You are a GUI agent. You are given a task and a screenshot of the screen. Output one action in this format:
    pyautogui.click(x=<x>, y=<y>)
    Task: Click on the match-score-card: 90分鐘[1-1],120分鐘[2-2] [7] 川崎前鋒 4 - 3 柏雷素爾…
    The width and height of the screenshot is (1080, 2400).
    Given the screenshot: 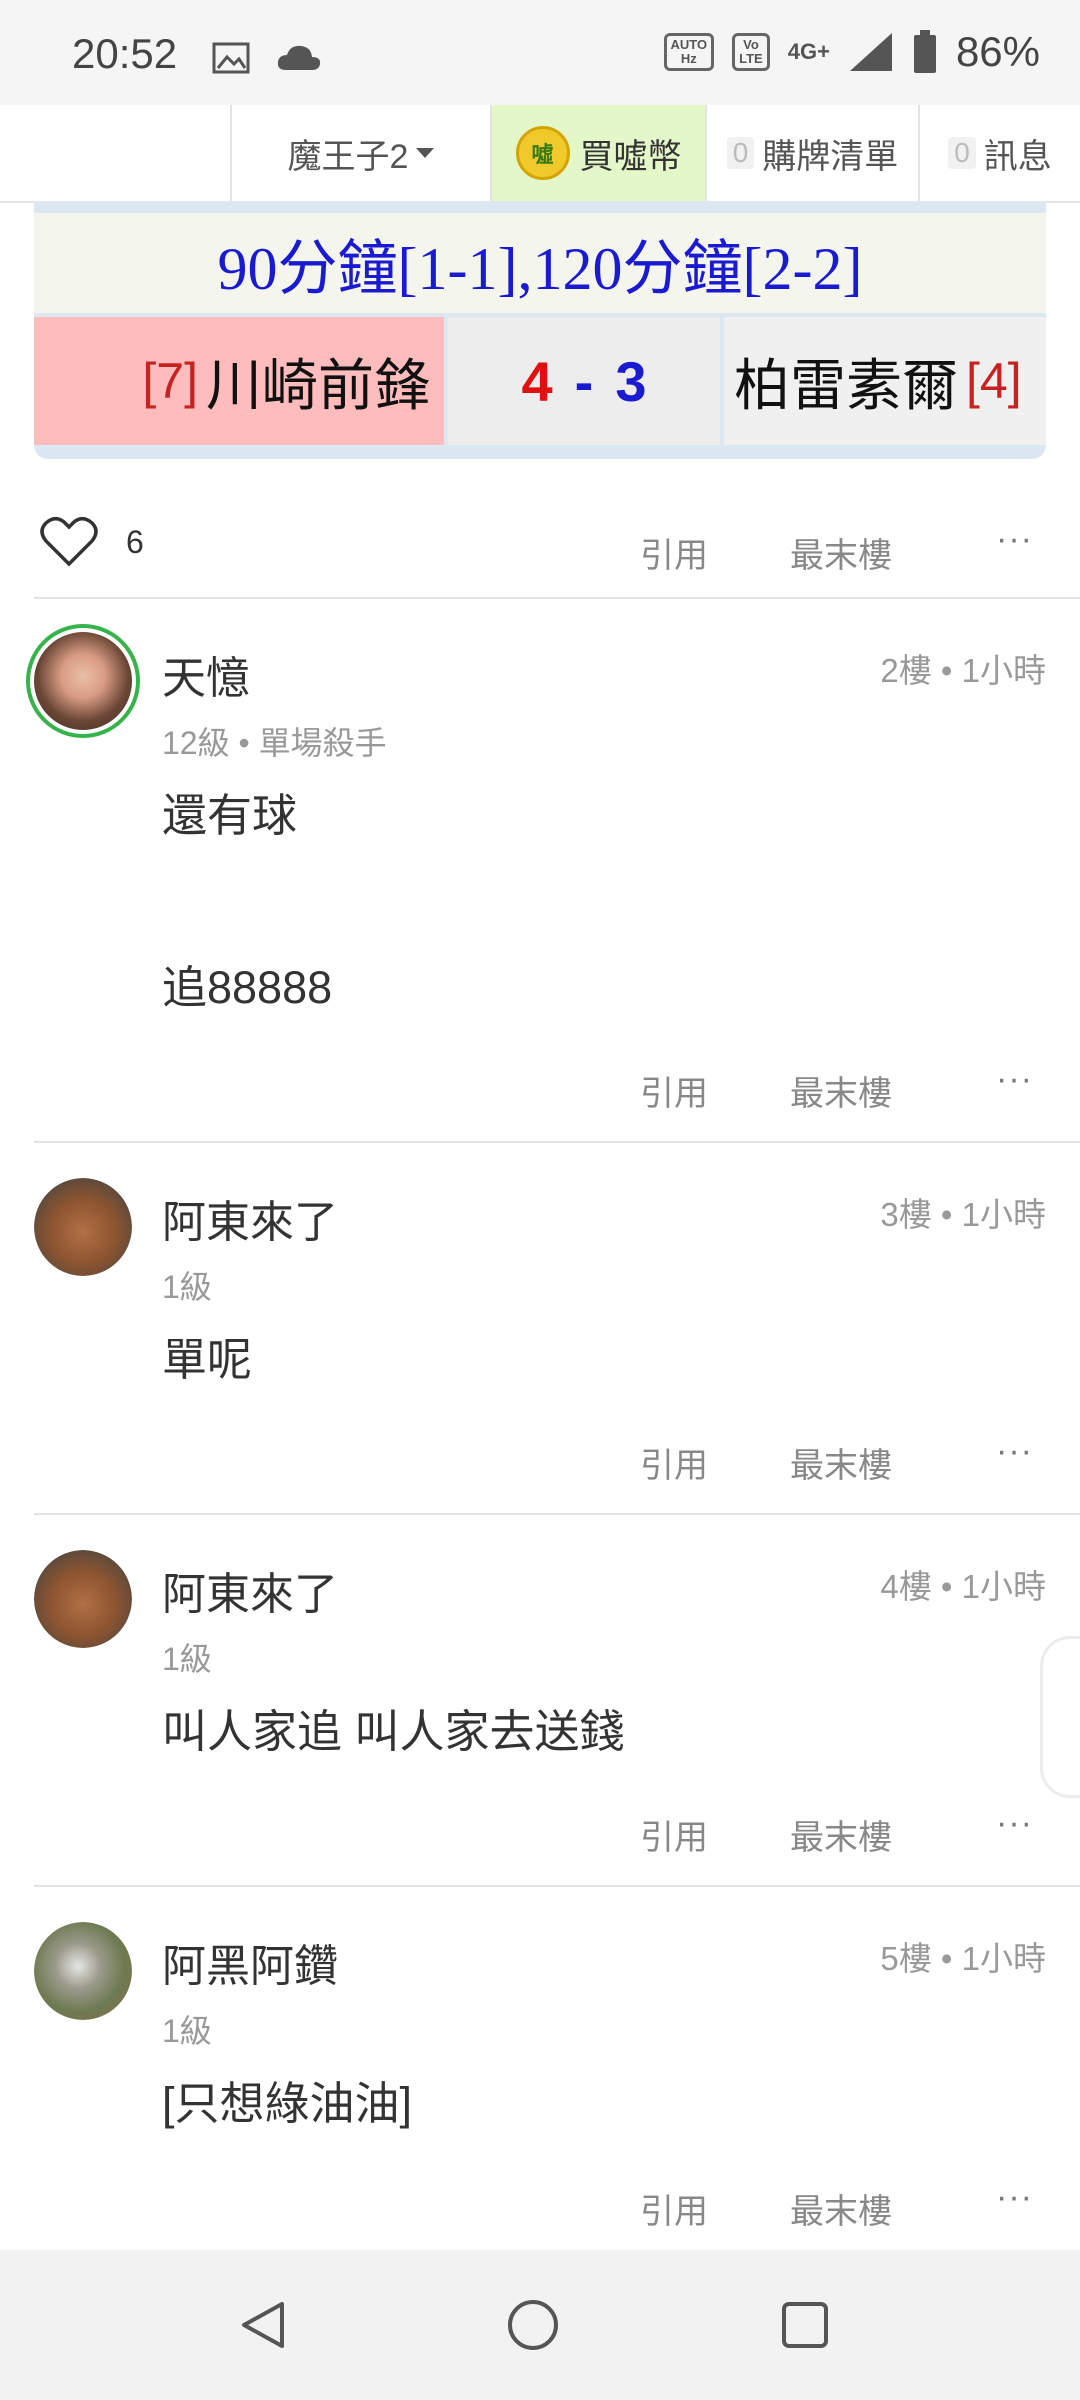 What is the action you would take?
    pyautogui.click(x=540, y=330)
    